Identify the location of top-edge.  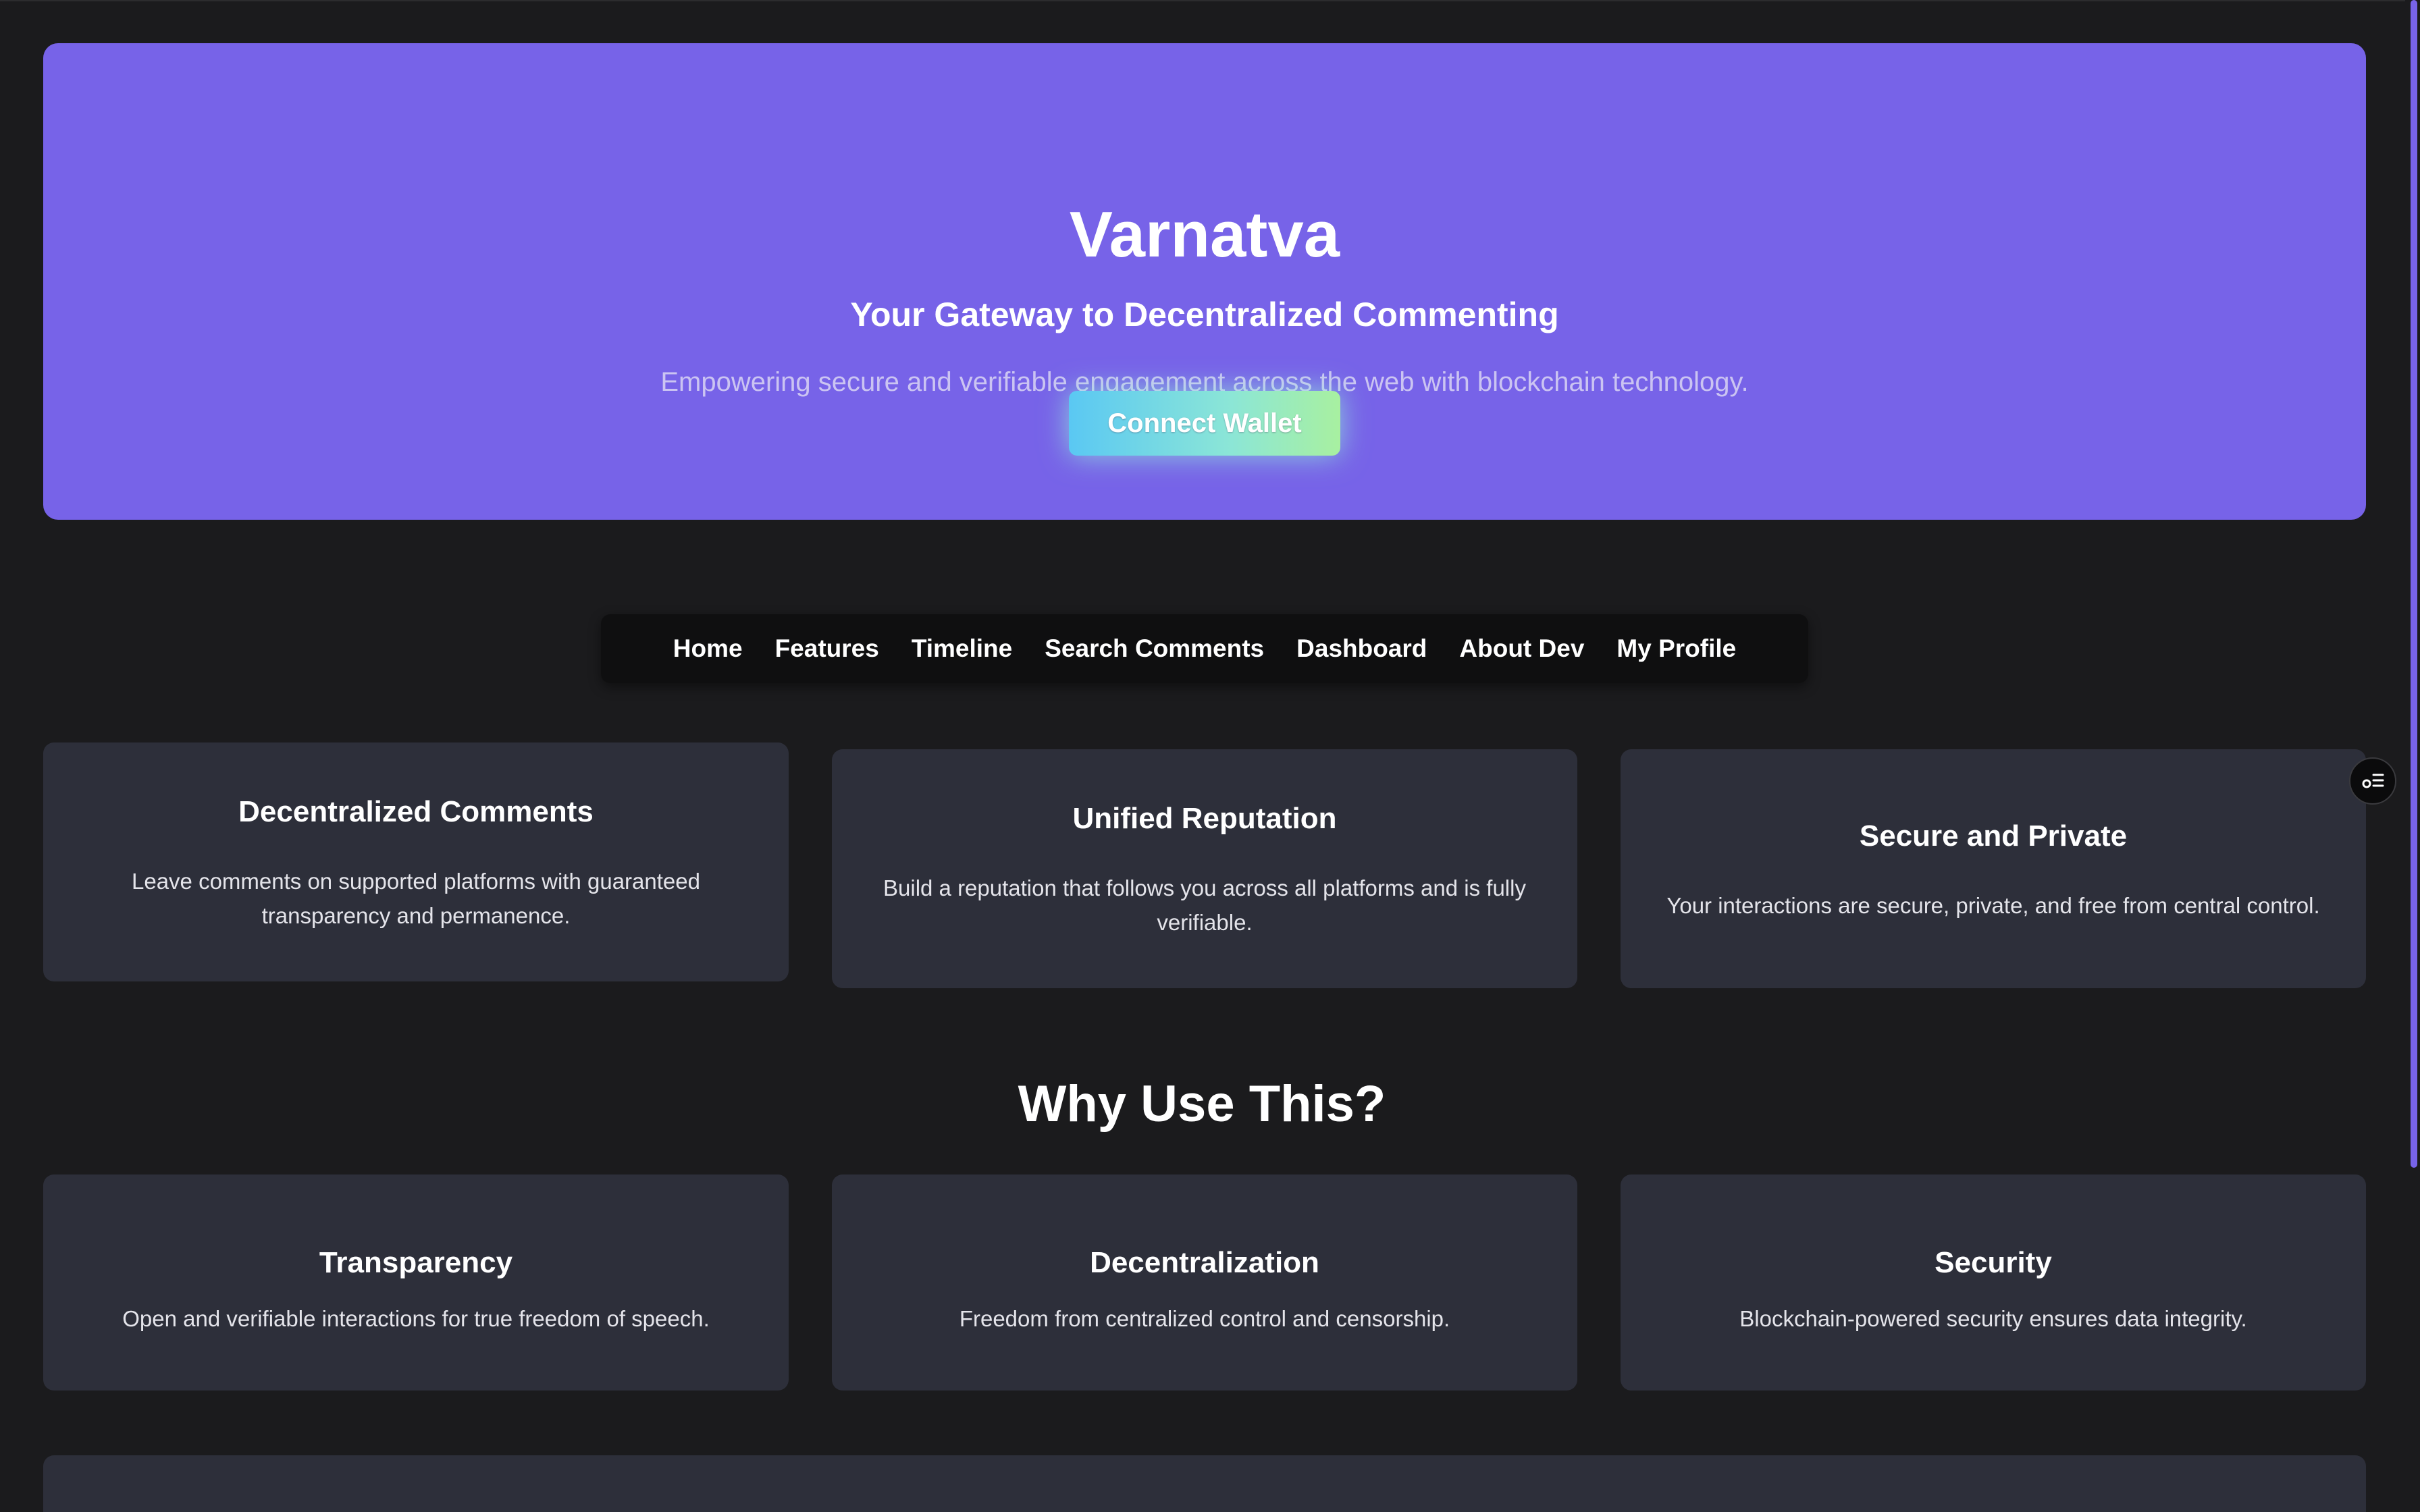
(1210, 0).